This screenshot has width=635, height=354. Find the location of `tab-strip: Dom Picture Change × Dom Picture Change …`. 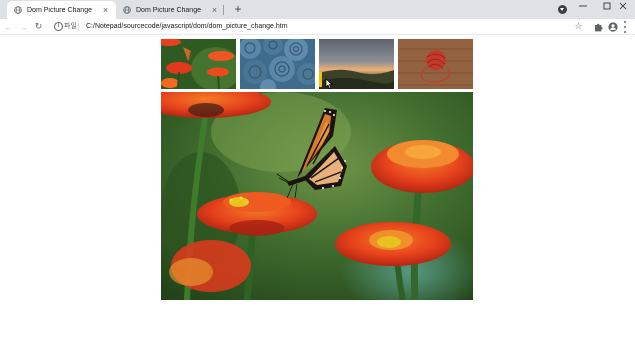

tab-strip: Dom Picture Change × Dom Picture Change … is located at coordinates (317, 9).